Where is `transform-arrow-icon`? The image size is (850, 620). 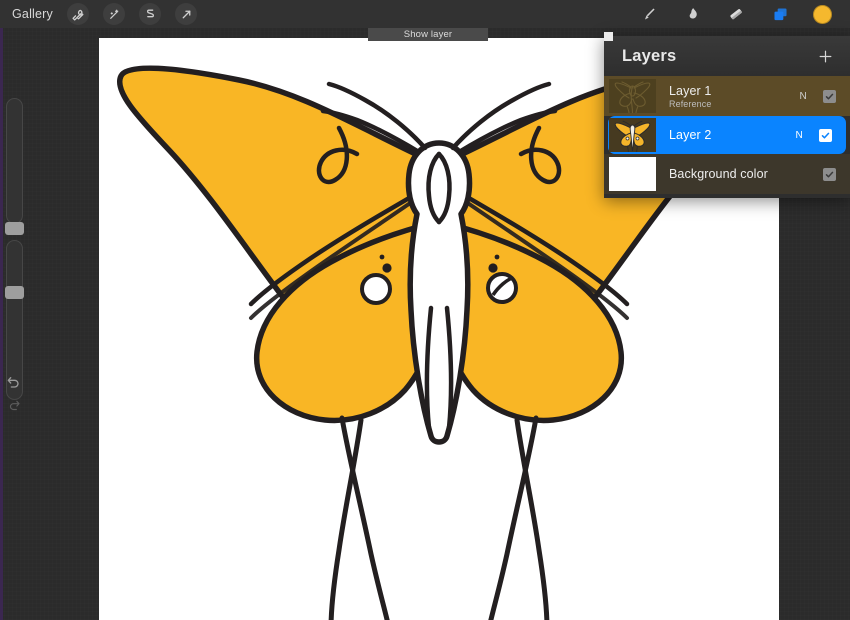
transform-arrow-icon is located at coordinates (186, 14).